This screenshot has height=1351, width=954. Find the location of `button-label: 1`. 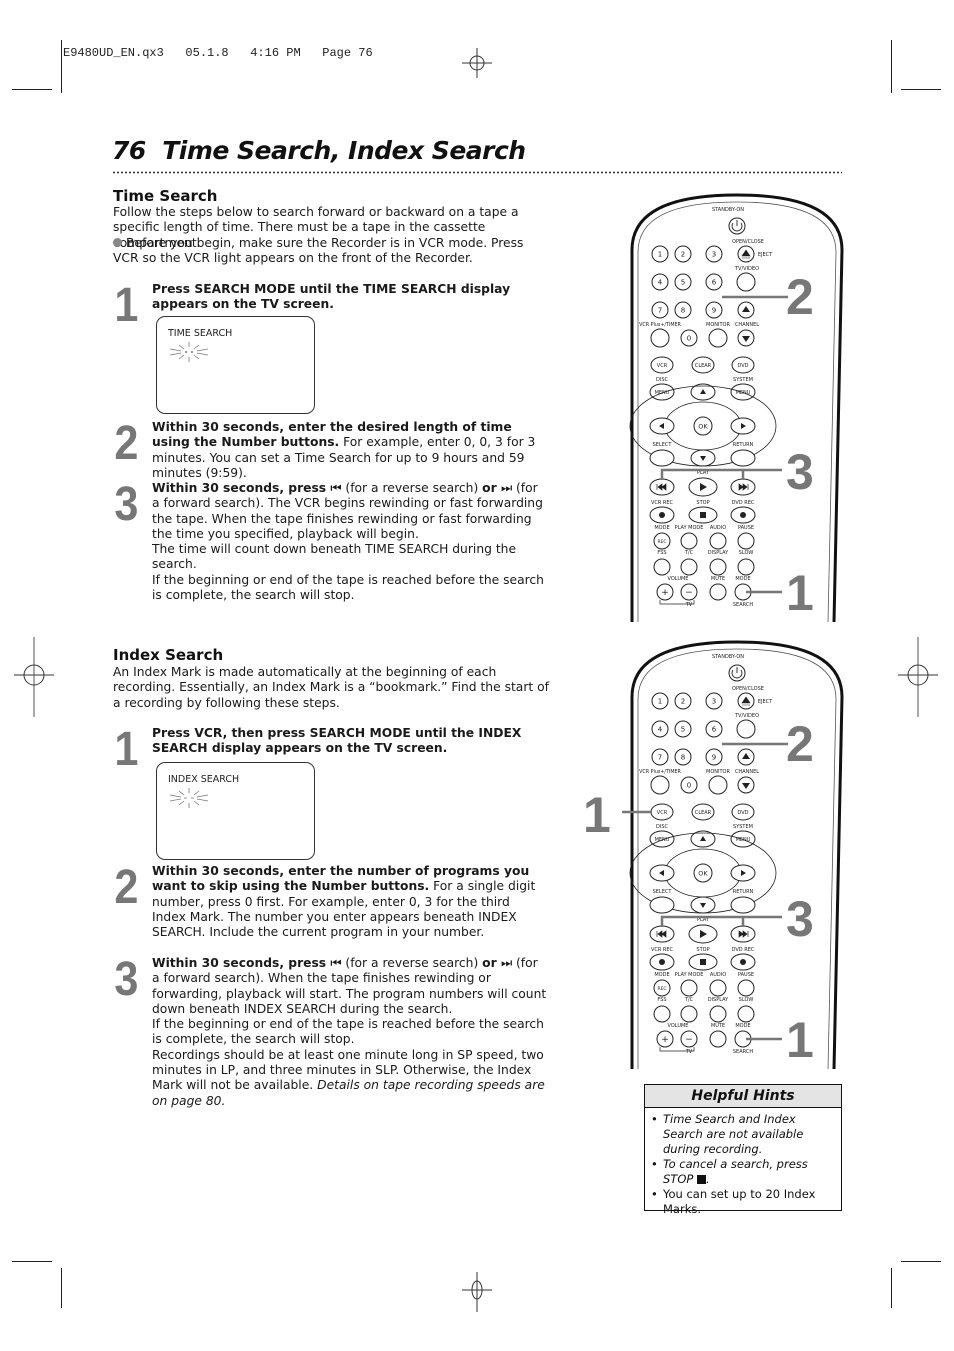

button-label: 1 is located at coordinates (660, 255).